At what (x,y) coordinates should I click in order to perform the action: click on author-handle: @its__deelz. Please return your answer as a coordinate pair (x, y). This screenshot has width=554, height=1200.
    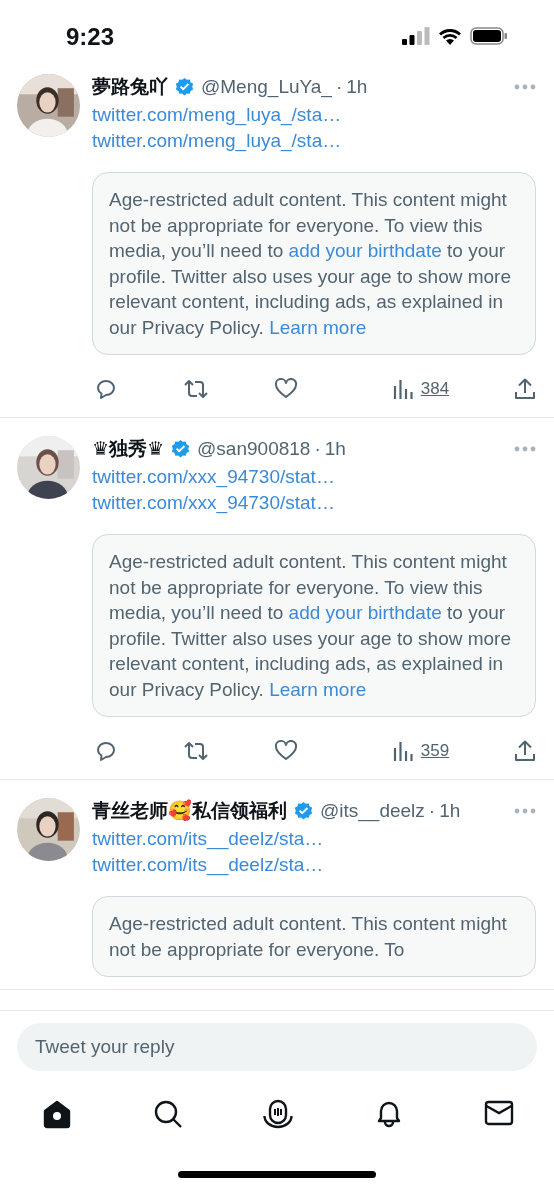
    Looking at the image, I should click on (372, 811).